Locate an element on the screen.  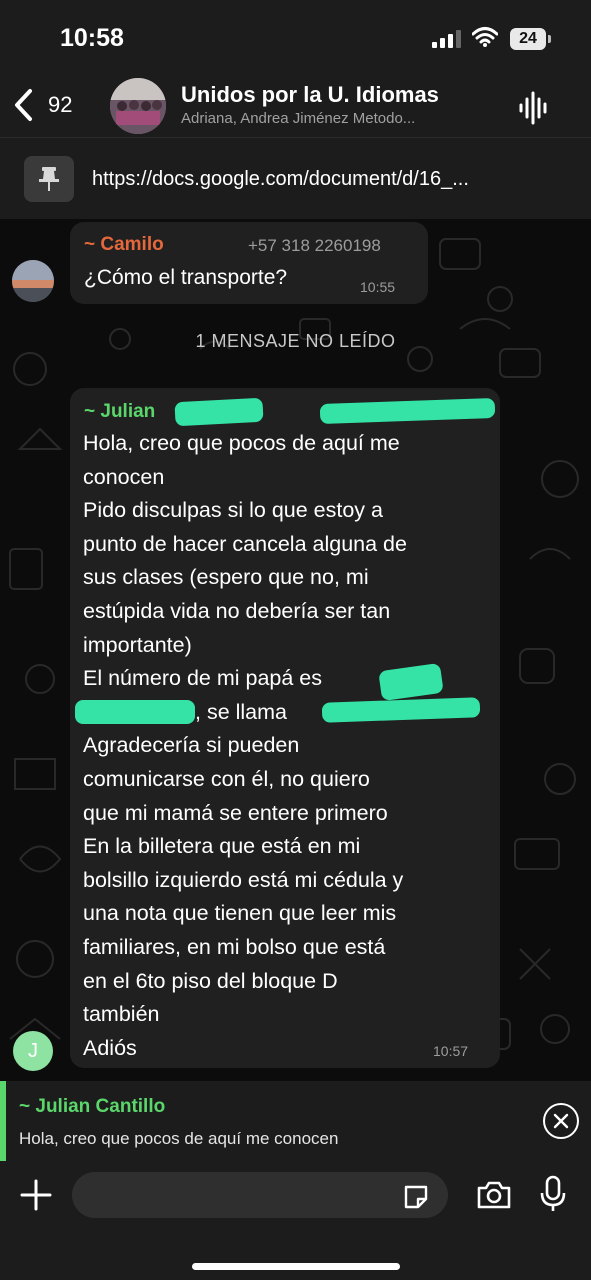
avatar: J is located at coordinates (33, 1051).